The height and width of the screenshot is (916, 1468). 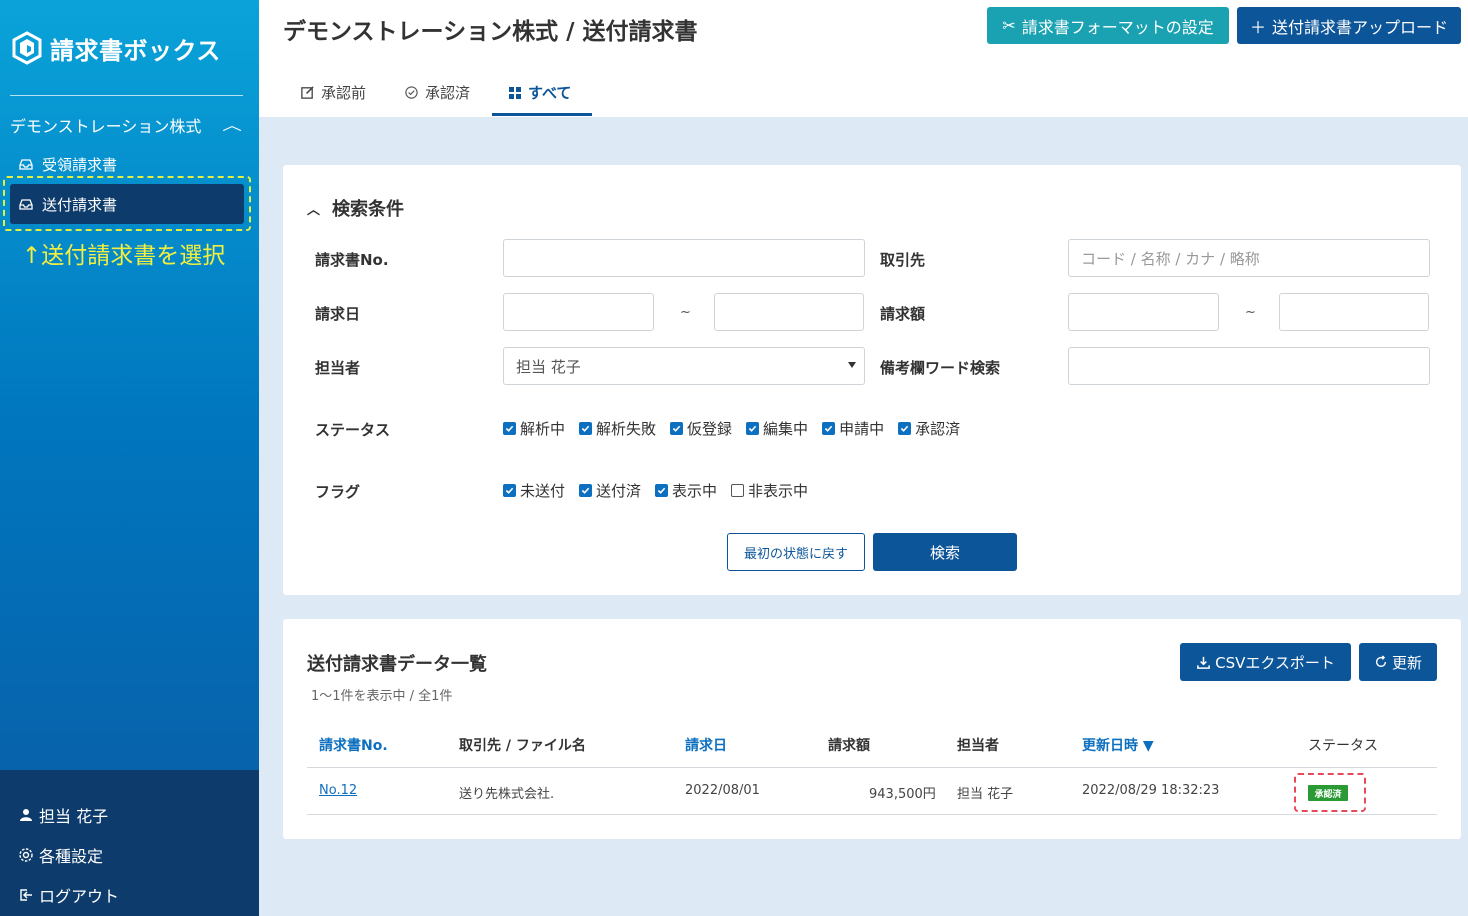 I want to click on settings-link: 各種設定, so click(x=60, y=855).